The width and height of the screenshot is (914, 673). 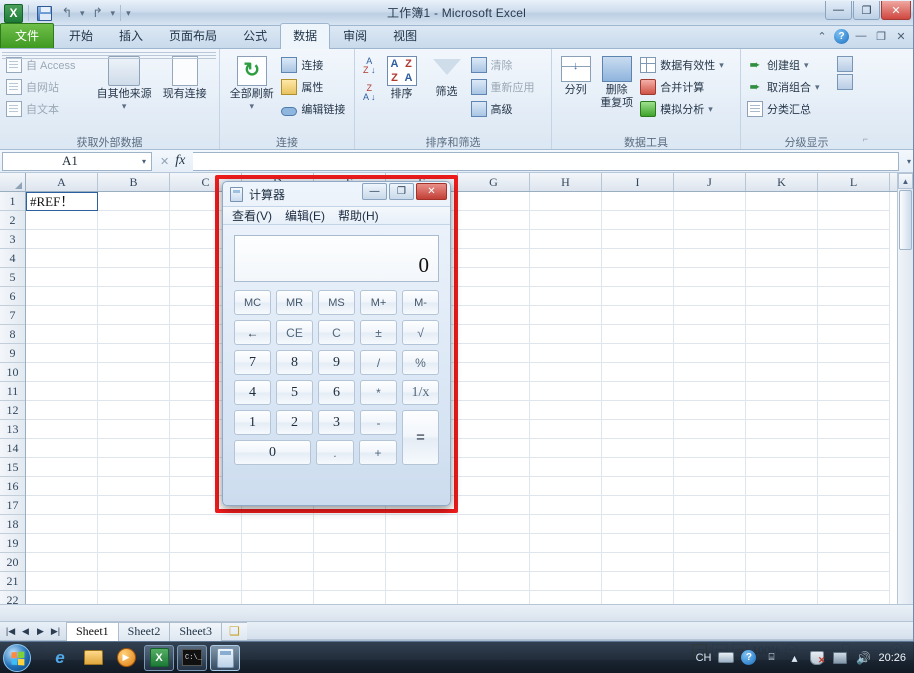 I want to click on cell-g12, so click(x=494, y=410).